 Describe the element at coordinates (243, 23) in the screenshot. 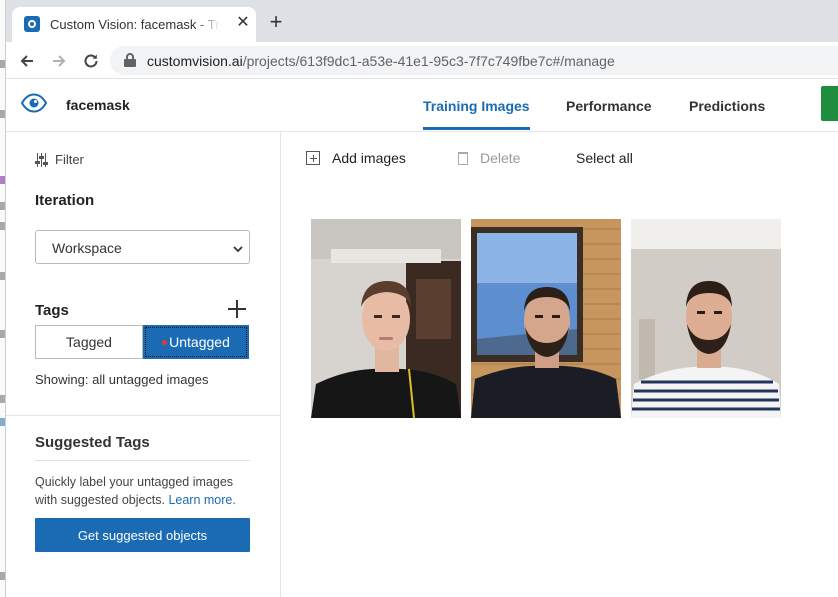

I see `close-tab-icon: ✕` at that location.